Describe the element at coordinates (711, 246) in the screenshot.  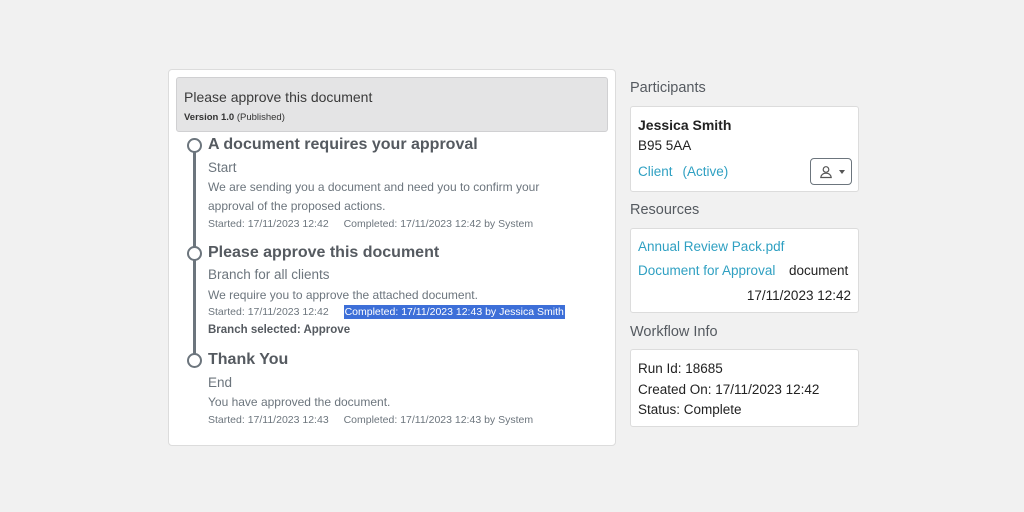
I see `resource-link-annual-review: Annual Review Pack.pdf` at that location.